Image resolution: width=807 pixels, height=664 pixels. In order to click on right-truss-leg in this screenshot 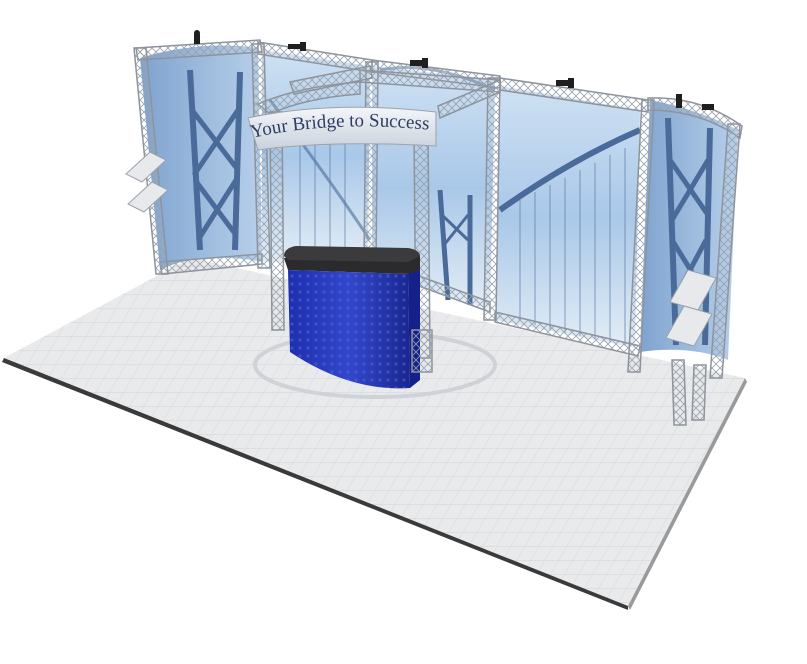, I will do `click(679, 392)`.